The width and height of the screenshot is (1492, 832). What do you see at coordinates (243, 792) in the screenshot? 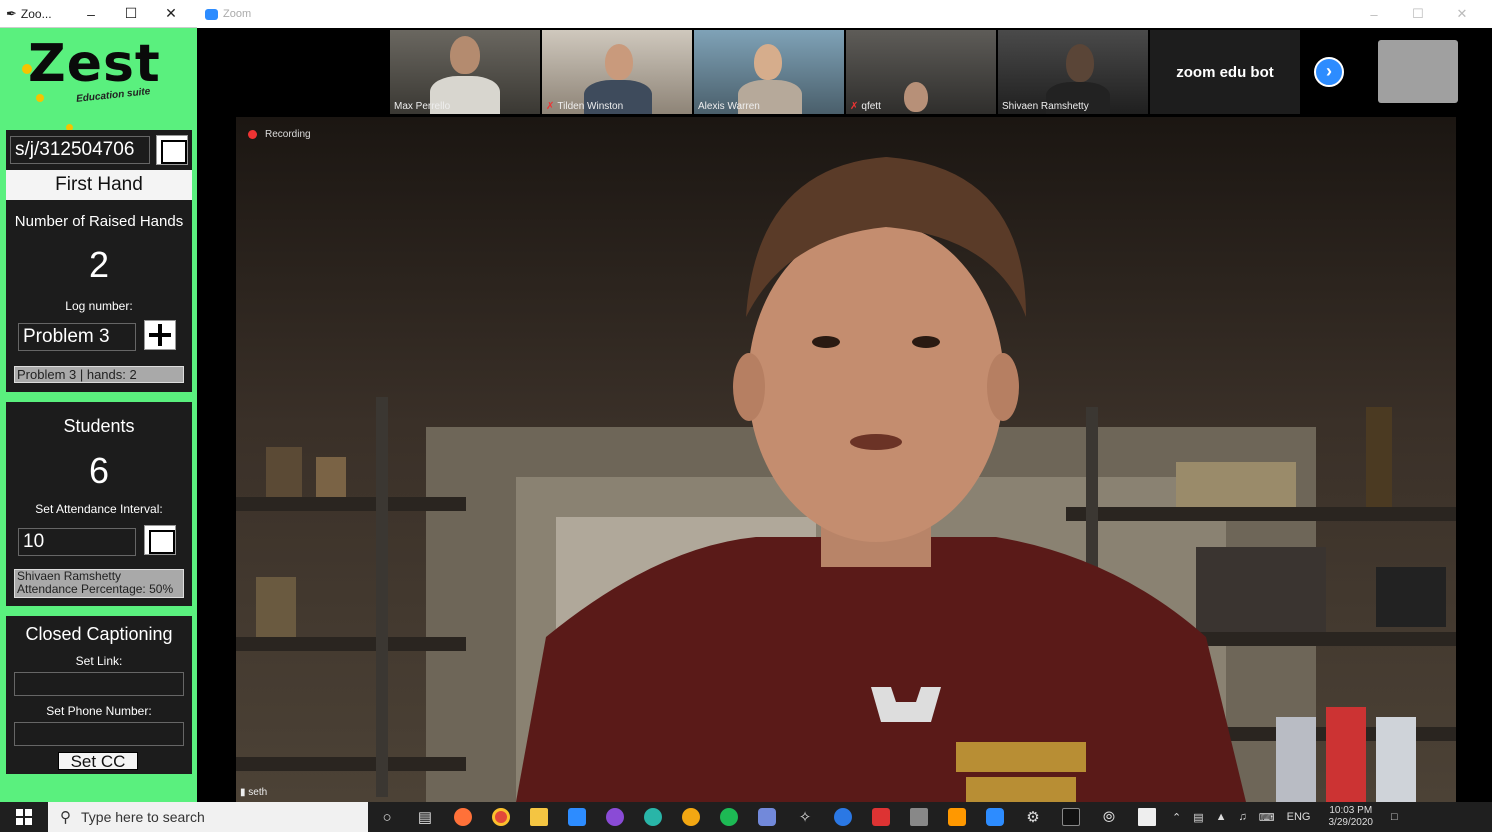
I see `signal-bars-icon: ▮` at bounding box center [243, 792].